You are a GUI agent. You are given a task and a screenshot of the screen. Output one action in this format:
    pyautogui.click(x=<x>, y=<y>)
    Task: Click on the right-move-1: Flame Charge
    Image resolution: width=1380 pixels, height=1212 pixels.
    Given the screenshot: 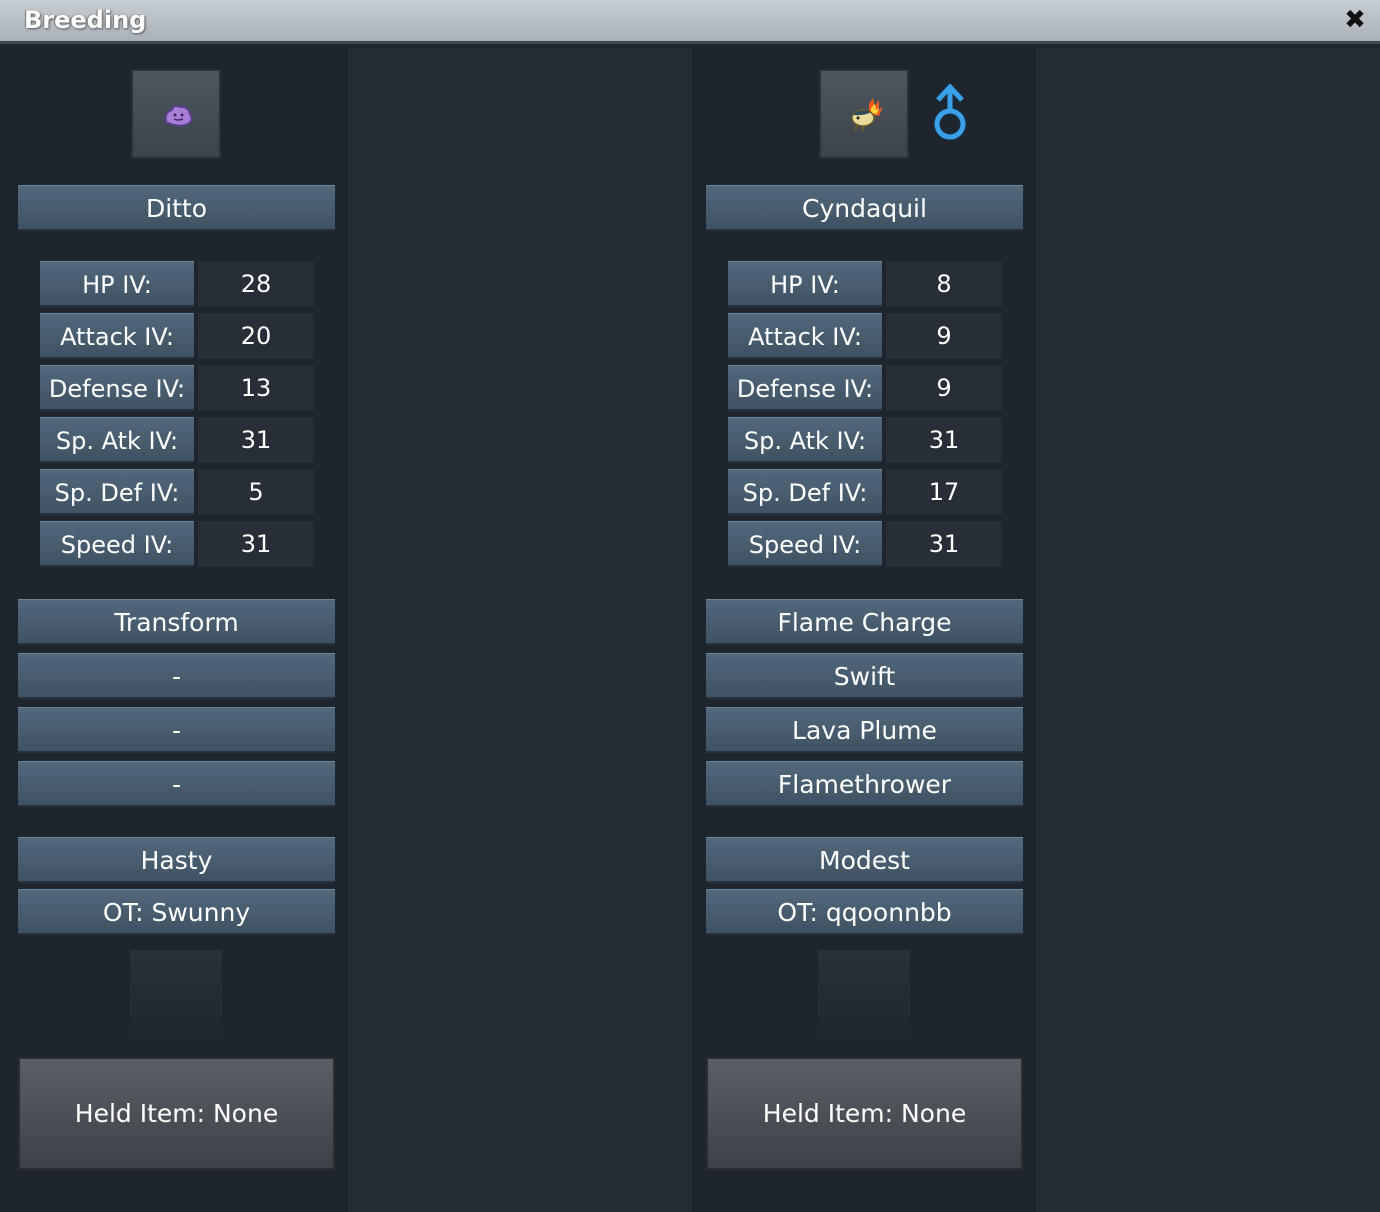 What is the action you would take?
    pyautogui.click(x=864, y=622)
    